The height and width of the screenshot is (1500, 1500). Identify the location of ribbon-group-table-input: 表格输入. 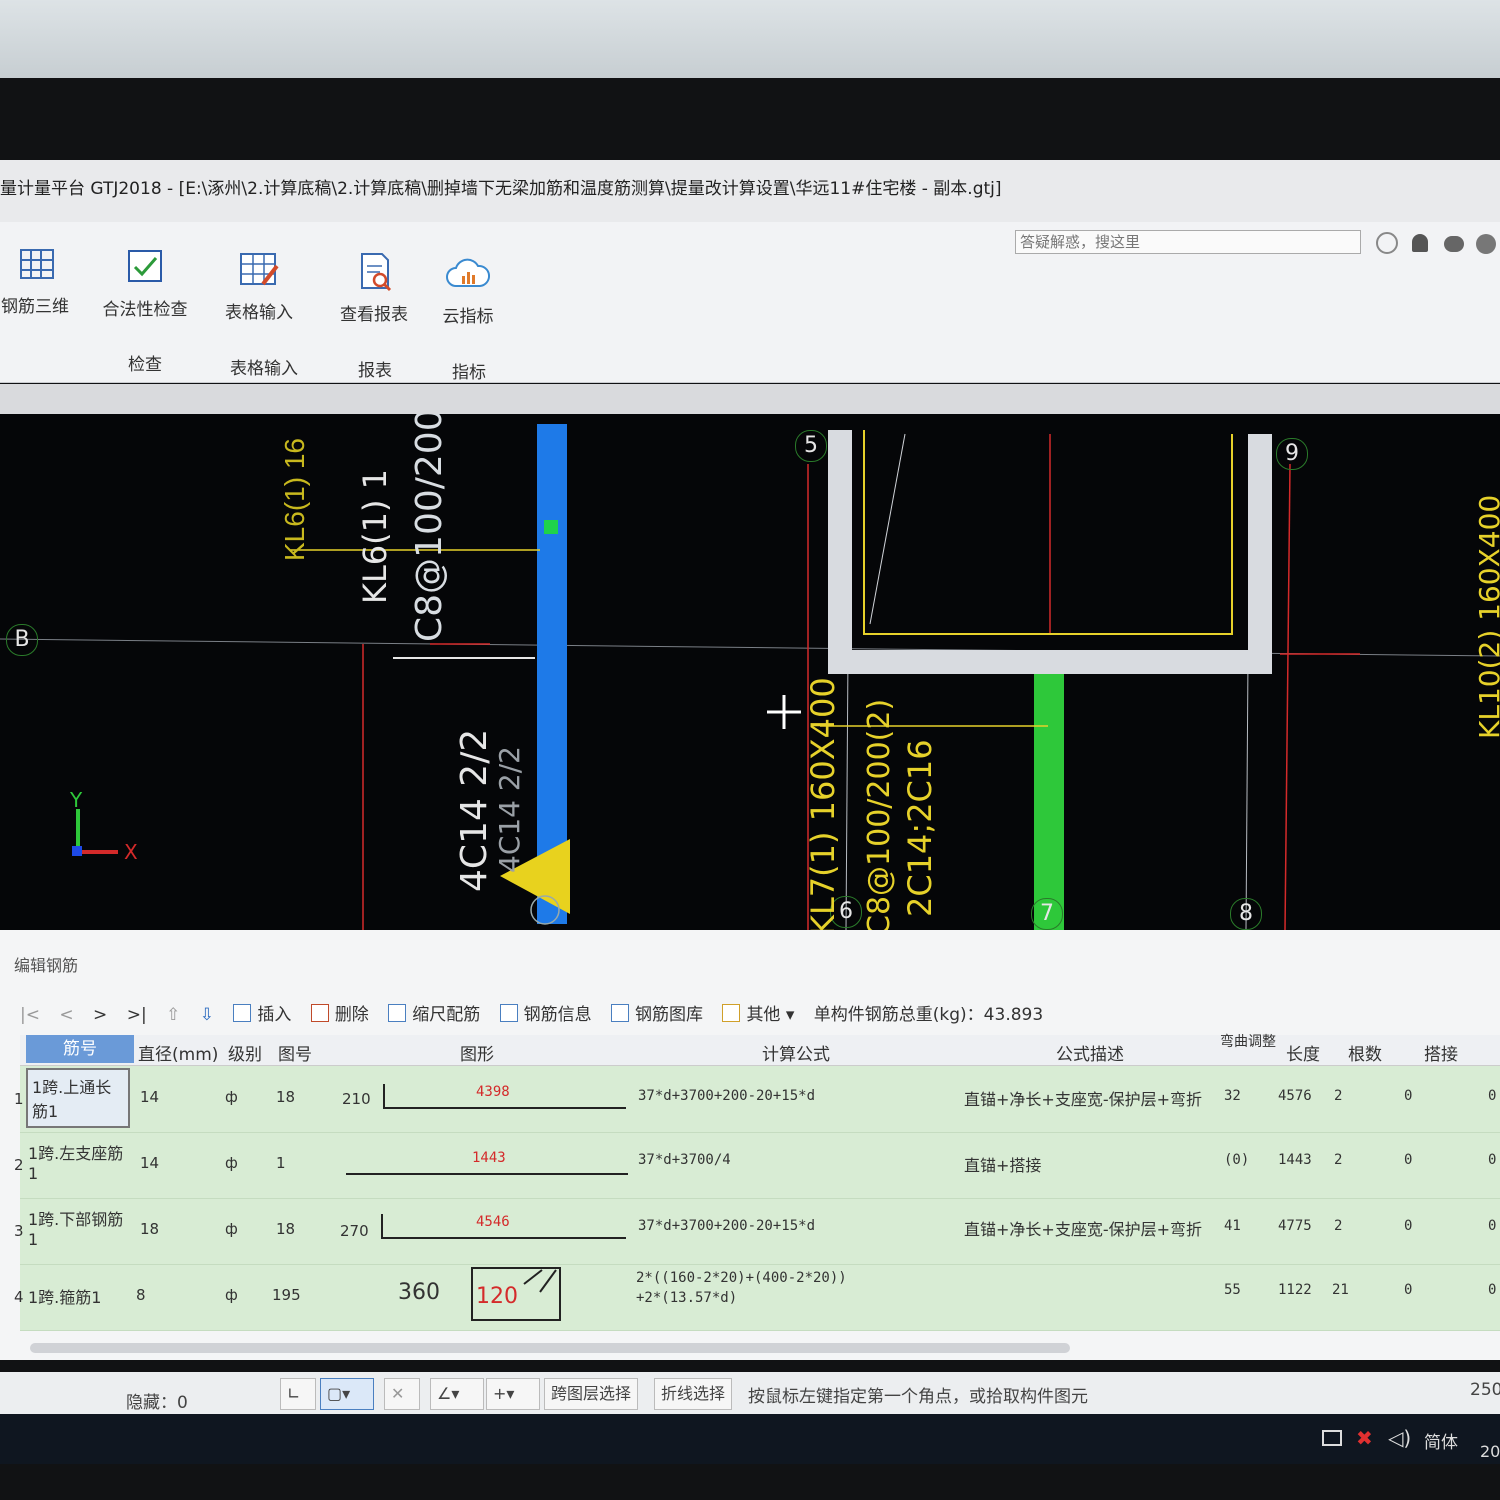
(264, 369).